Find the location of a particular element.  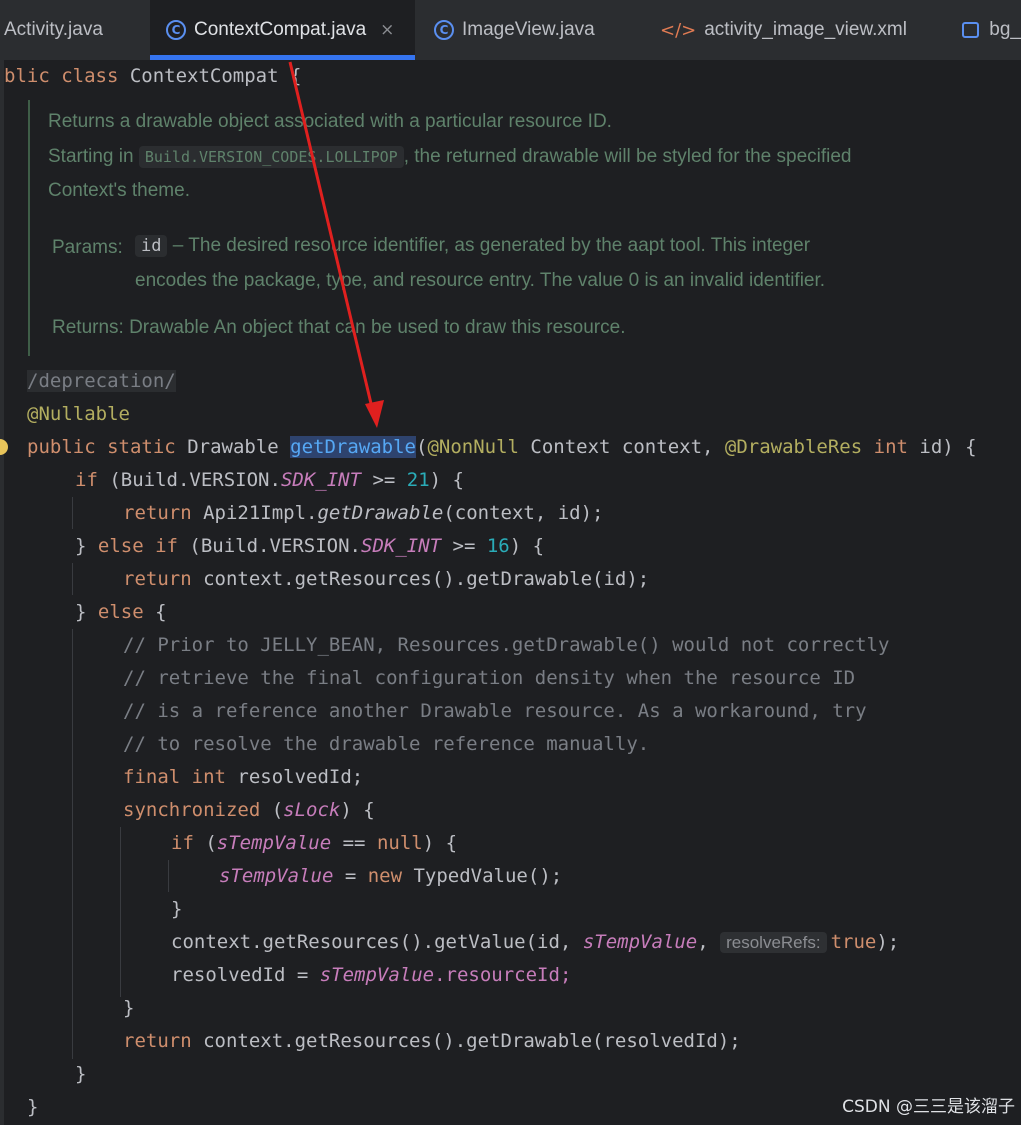

image-icon is located at coordinates (971, 30).